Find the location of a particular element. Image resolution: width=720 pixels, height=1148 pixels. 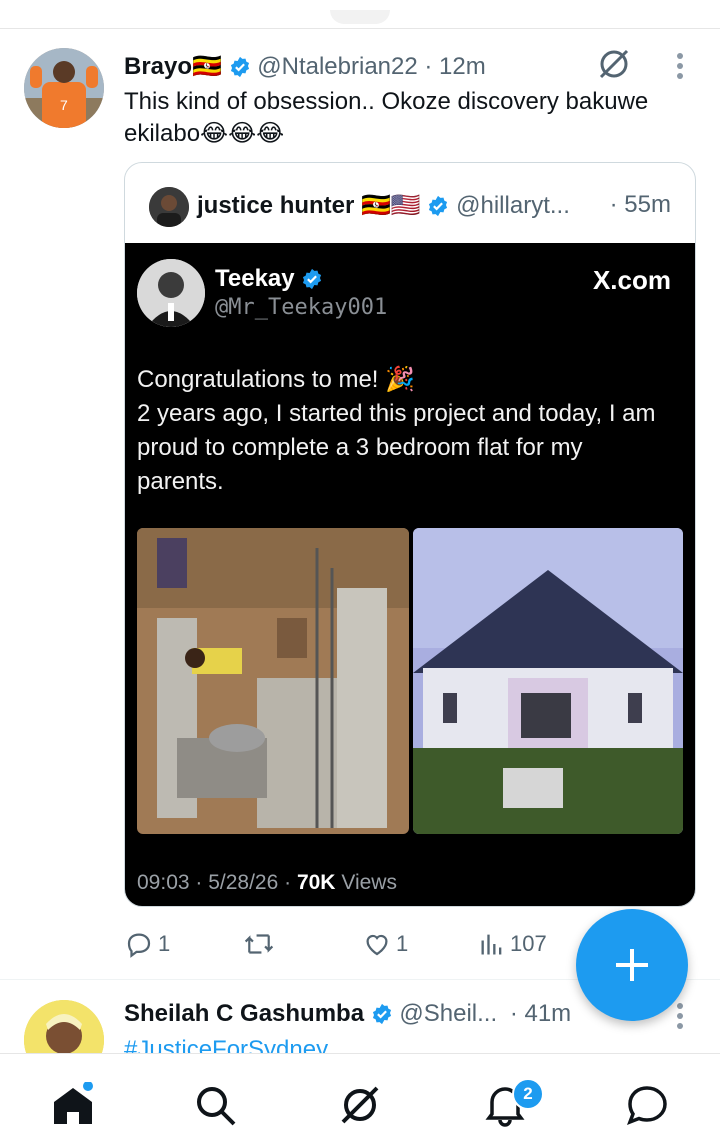

svg-text: 7 is located at coordinates (64, 105).